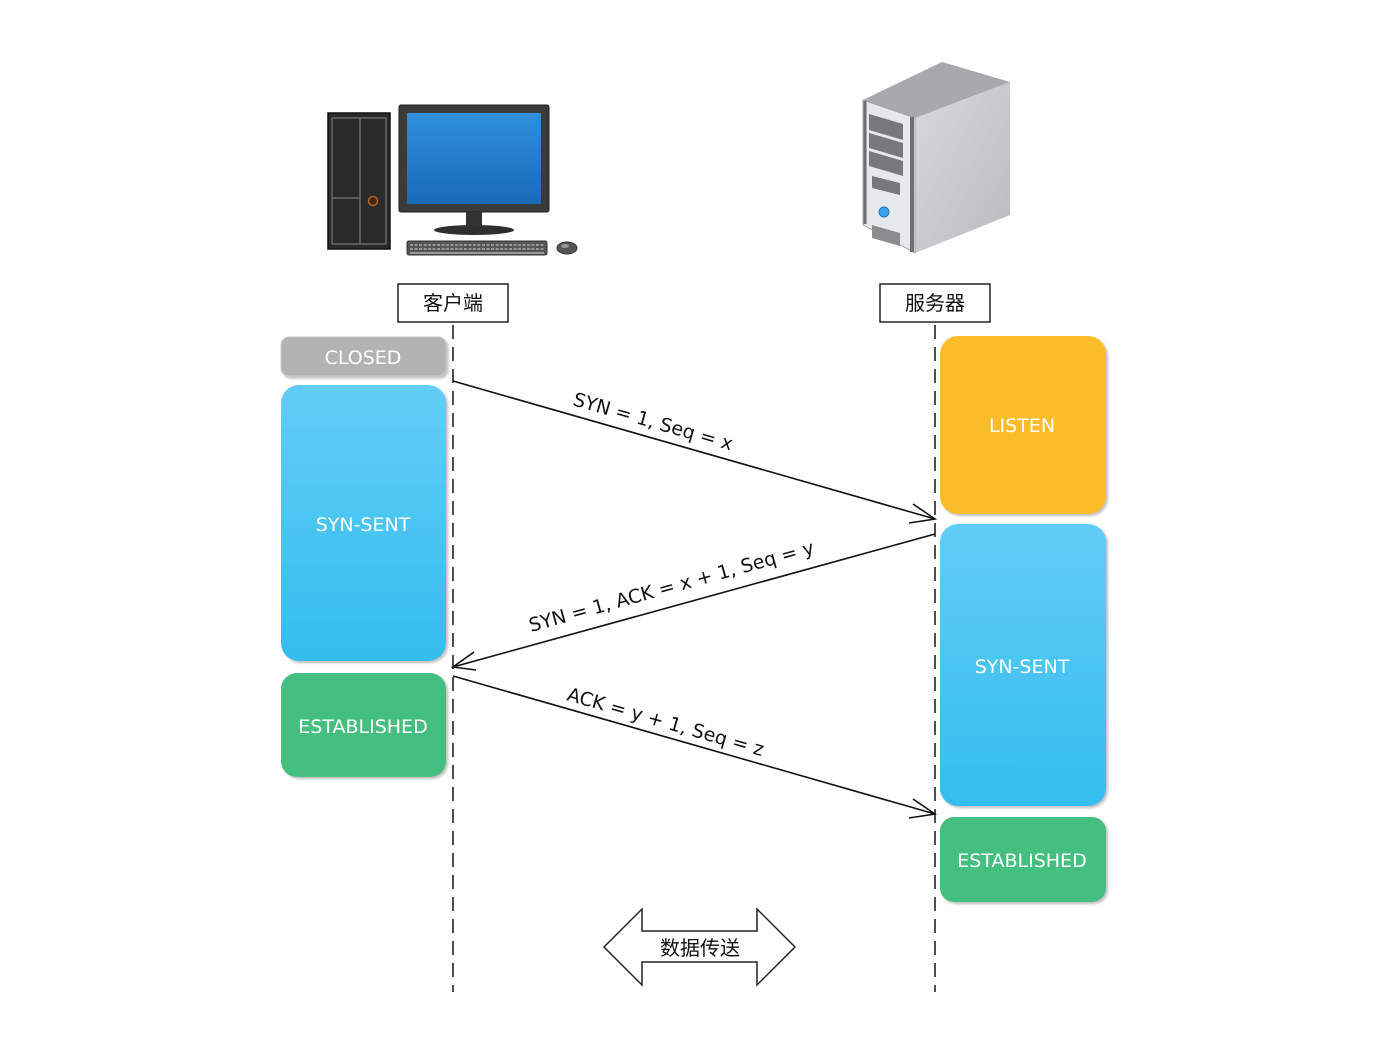  What do you see at coordinates (936, 158) in the screenshot?
I see `server-tower-icon` at bounding box center [936, 158].